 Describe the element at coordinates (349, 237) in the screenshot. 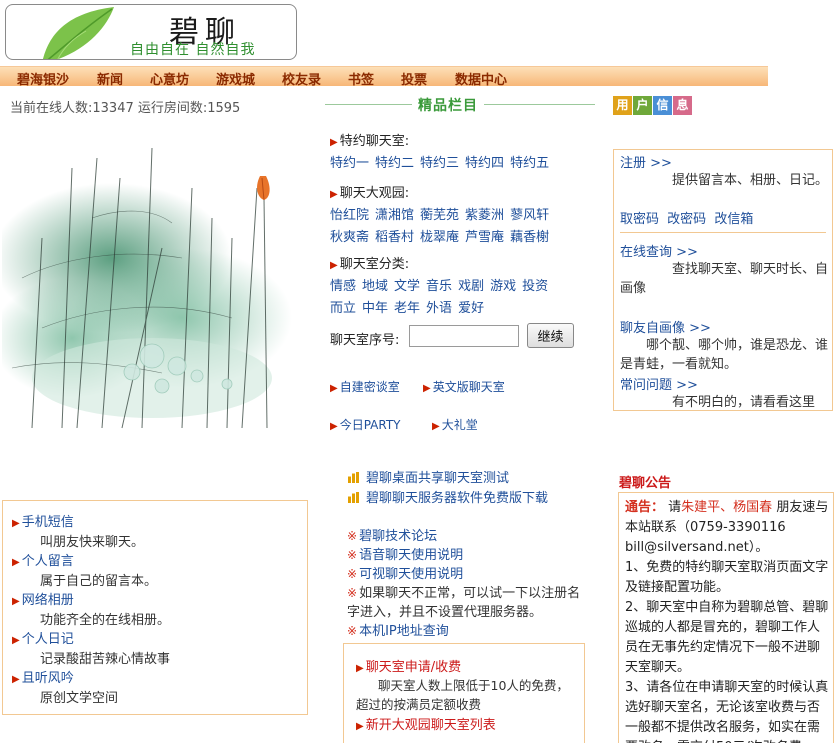

I see `garden-room-link: 秋爽斋` at that location.